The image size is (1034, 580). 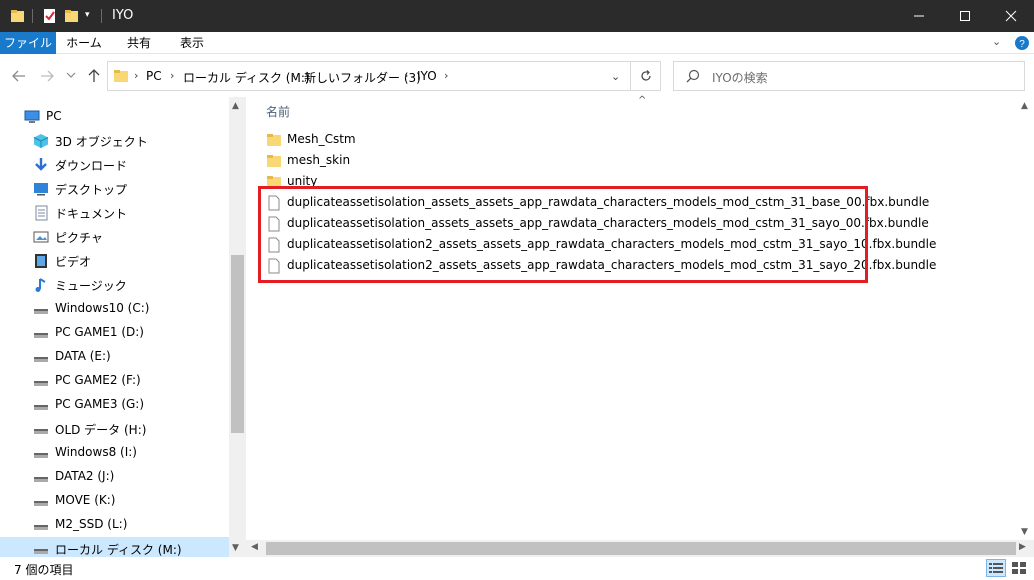 I want to click on refresh-icon, so click(x=645, y=75).